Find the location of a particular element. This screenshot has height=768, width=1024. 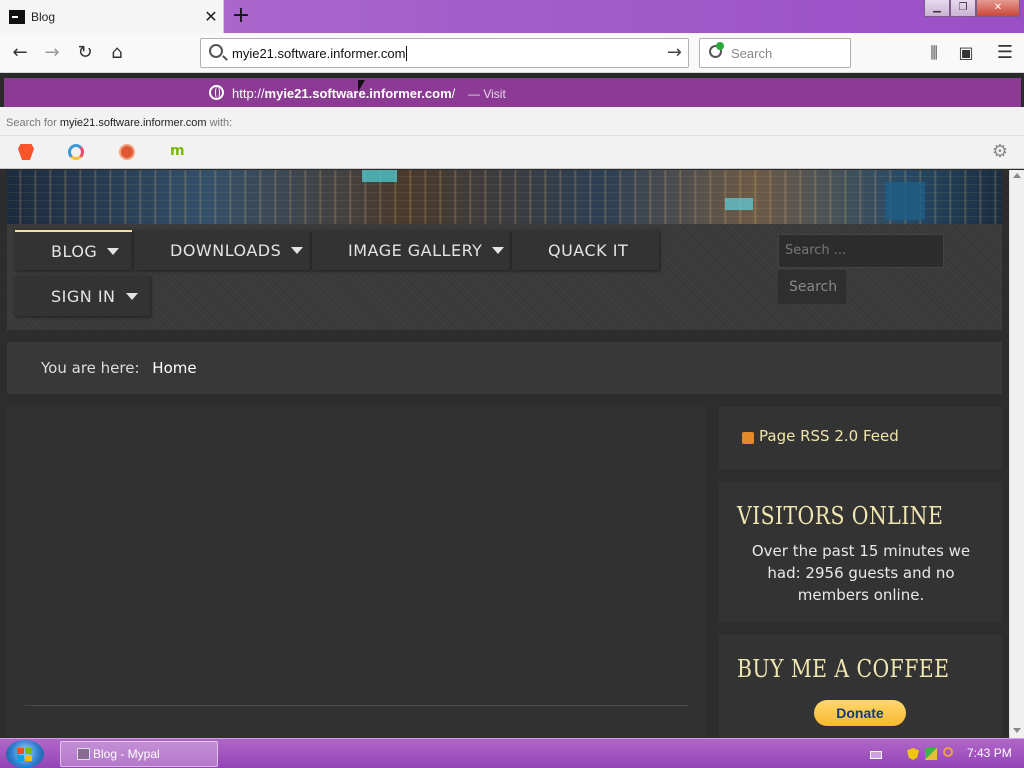

home-icon: ⌂ is located at coordinates (117, 53).